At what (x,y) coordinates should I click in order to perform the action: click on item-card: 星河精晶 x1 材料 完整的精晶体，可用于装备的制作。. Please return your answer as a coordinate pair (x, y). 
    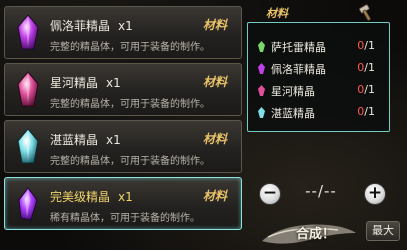
    Looking at the image, I should click on (123, 89).